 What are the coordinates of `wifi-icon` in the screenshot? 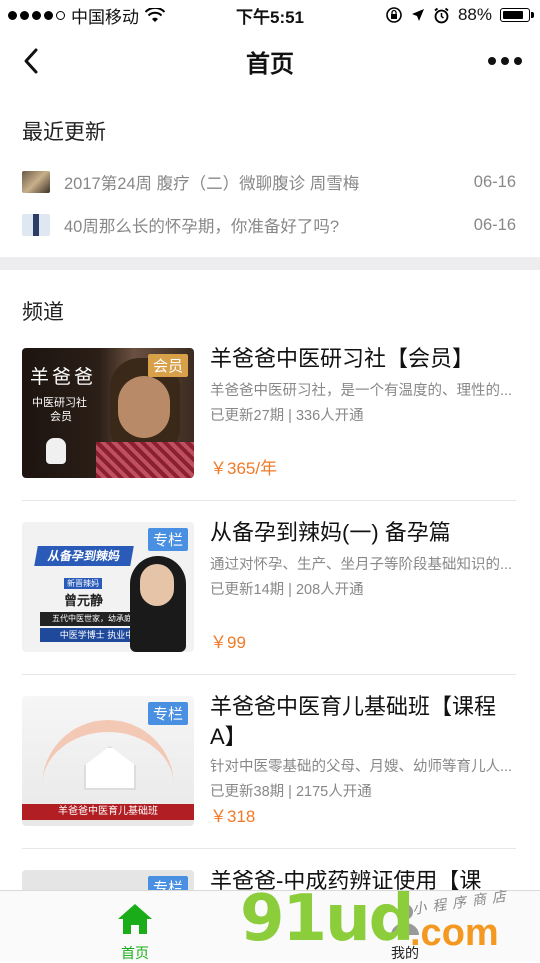 It's located at (155, 14).